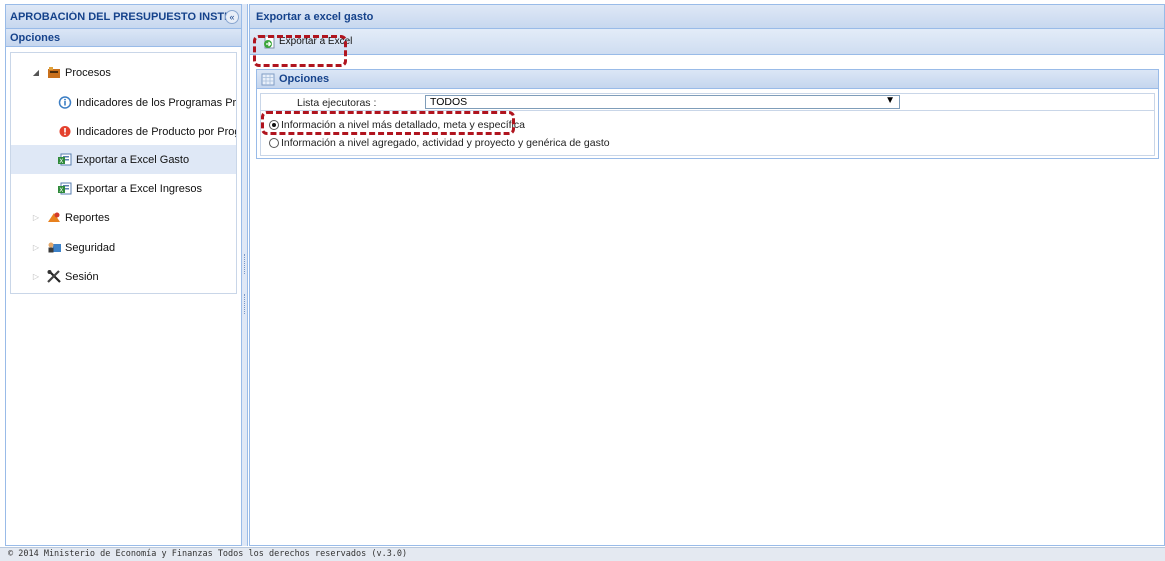 This screenshot has width=1165, height=561. I want to click on grid-icon, so click(268, 79).